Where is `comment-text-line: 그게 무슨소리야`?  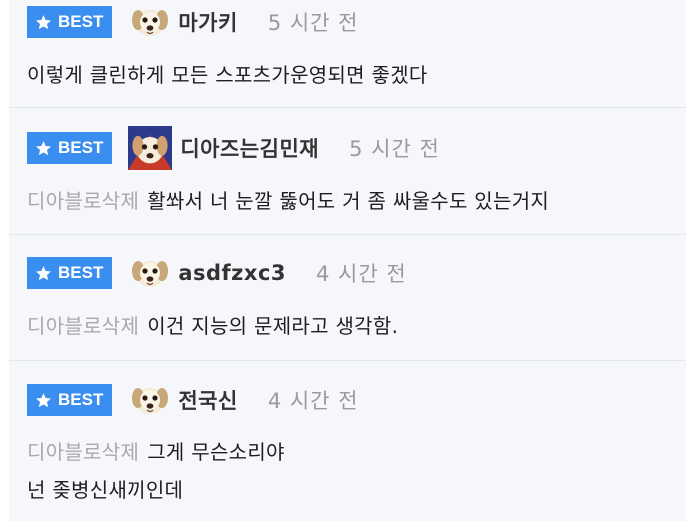
comment-text-line: 그게 무슨소리야 is located at coordinates (216, 452).